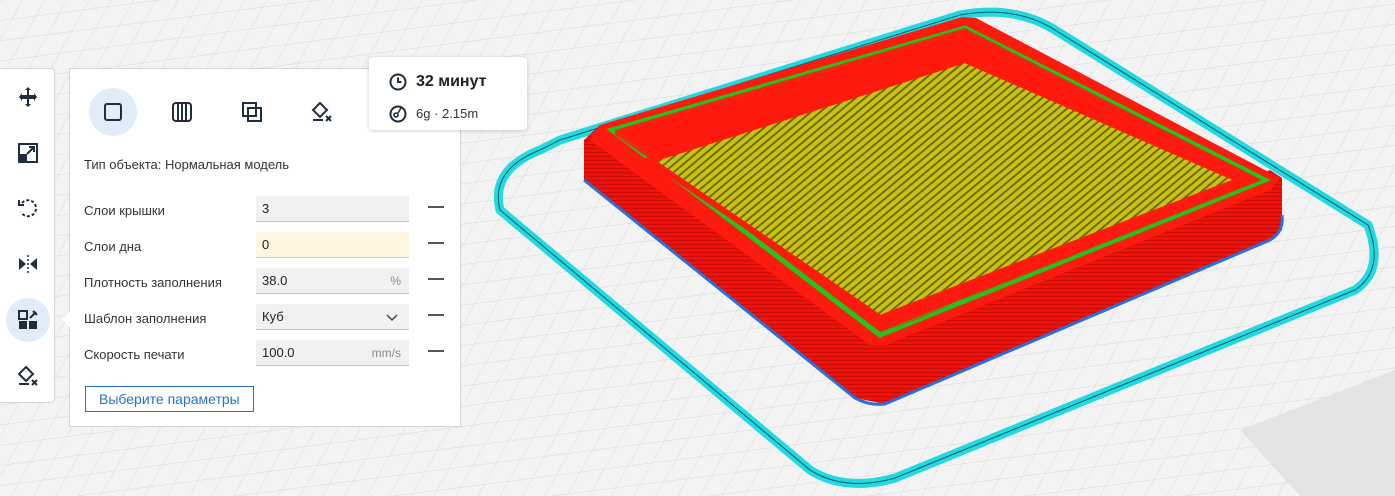 The image size is (1395, 496). What do you see at coordinates (332, 353) in the screenshot?
I see `print-speed-field: 100.0 mm/s` at bounding box center [332, 353].